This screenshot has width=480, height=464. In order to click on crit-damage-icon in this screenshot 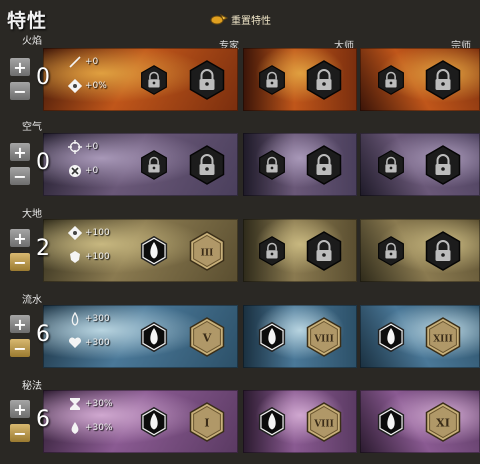, I will do `click(75, 86)`.